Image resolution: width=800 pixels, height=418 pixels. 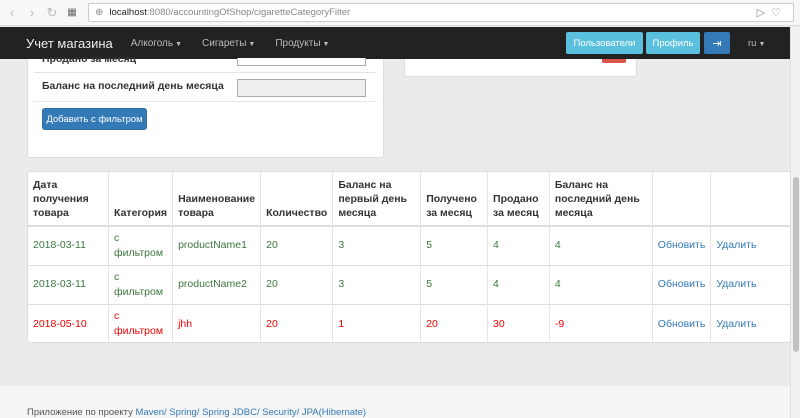 What do you see at coordinates (301, 88) in the screenshot?
I see `balance-last-input` at bounding box center [301, 88].